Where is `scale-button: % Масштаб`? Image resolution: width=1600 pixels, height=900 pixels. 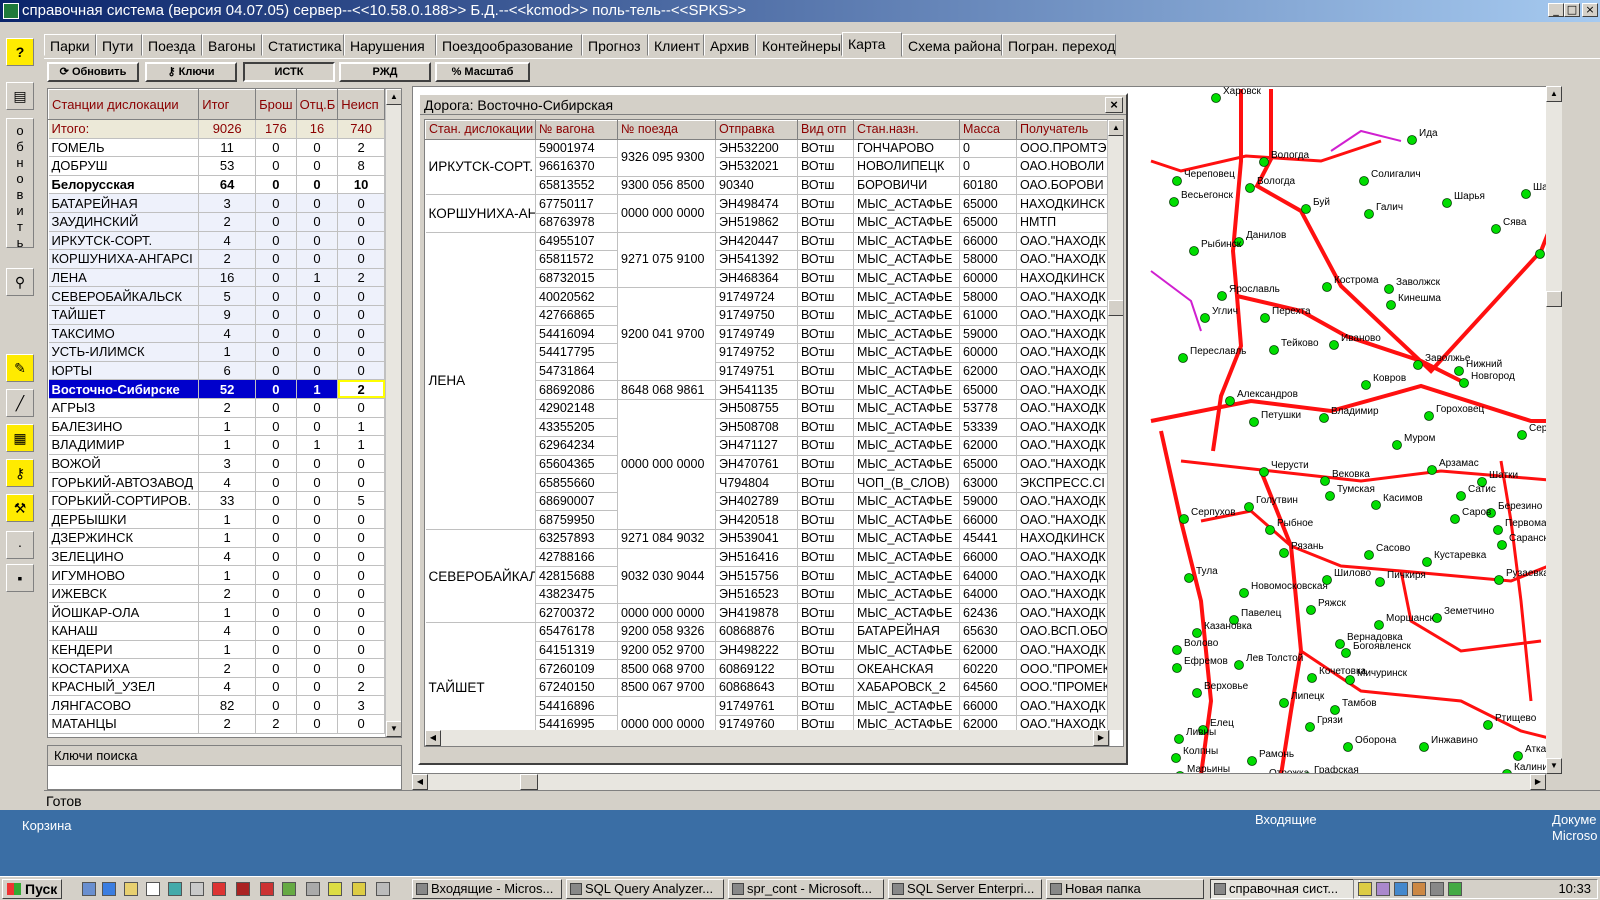
scale-button: % Масштаб is located at coordinates (482, 72).